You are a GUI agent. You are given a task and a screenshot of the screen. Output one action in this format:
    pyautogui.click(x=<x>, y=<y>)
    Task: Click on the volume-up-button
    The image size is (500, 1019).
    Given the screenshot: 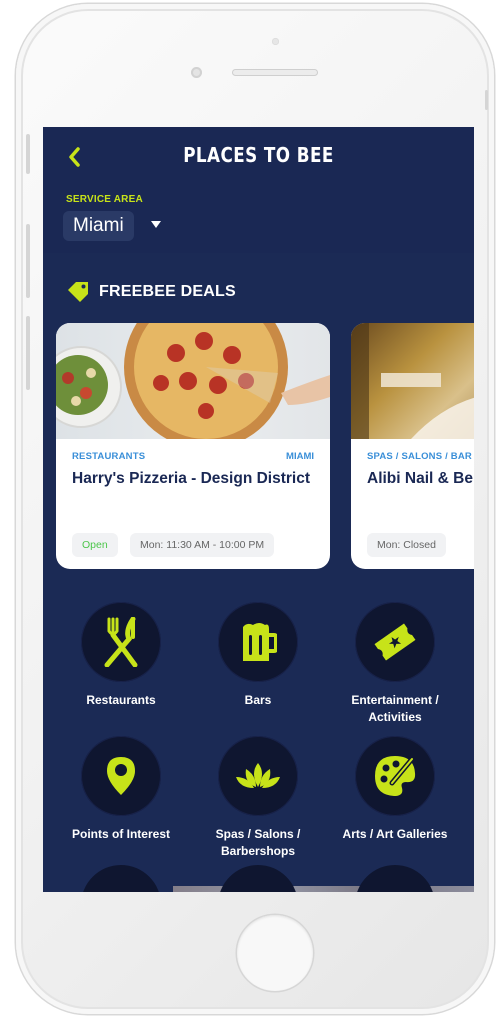 What is the action you would take?
    pyautogui.click(x=28, y=261)
    